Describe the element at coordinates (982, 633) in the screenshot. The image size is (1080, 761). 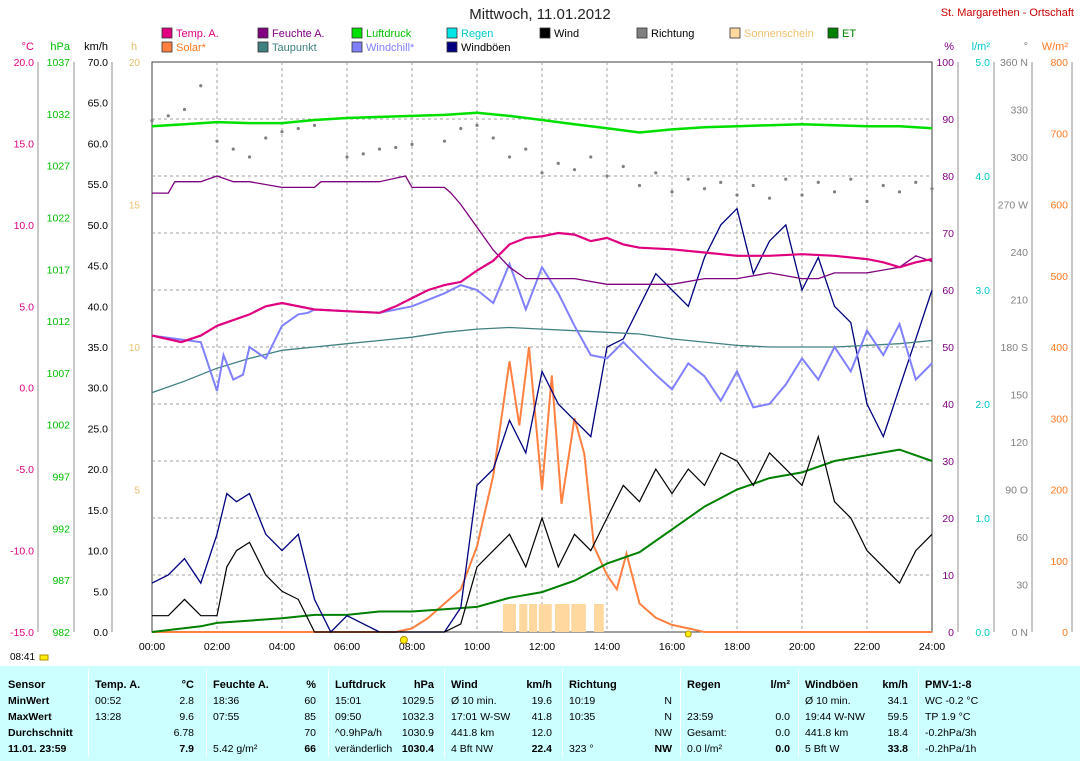
I see `rain-axis-tick: 0.0` at that location.